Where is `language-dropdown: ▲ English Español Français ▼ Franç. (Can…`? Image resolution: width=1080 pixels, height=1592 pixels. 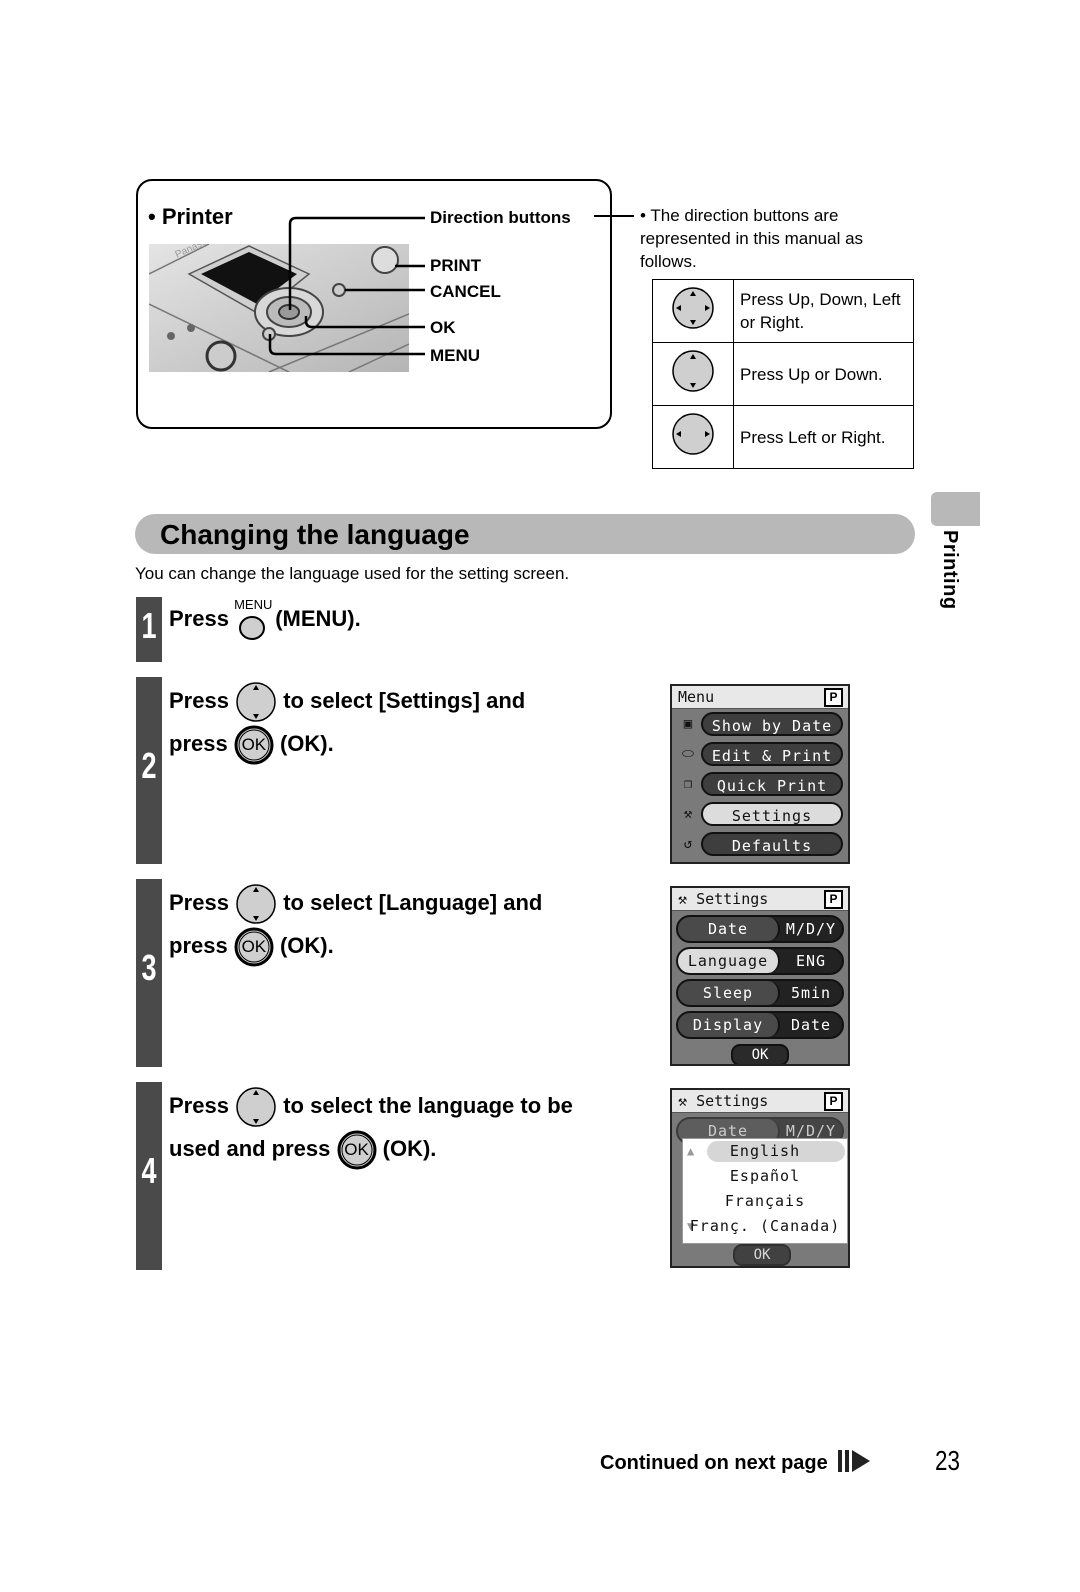
language-dropdown: ▲ English Español Français ▼ Franç. (Can… is located at coordinates (765, 1191).